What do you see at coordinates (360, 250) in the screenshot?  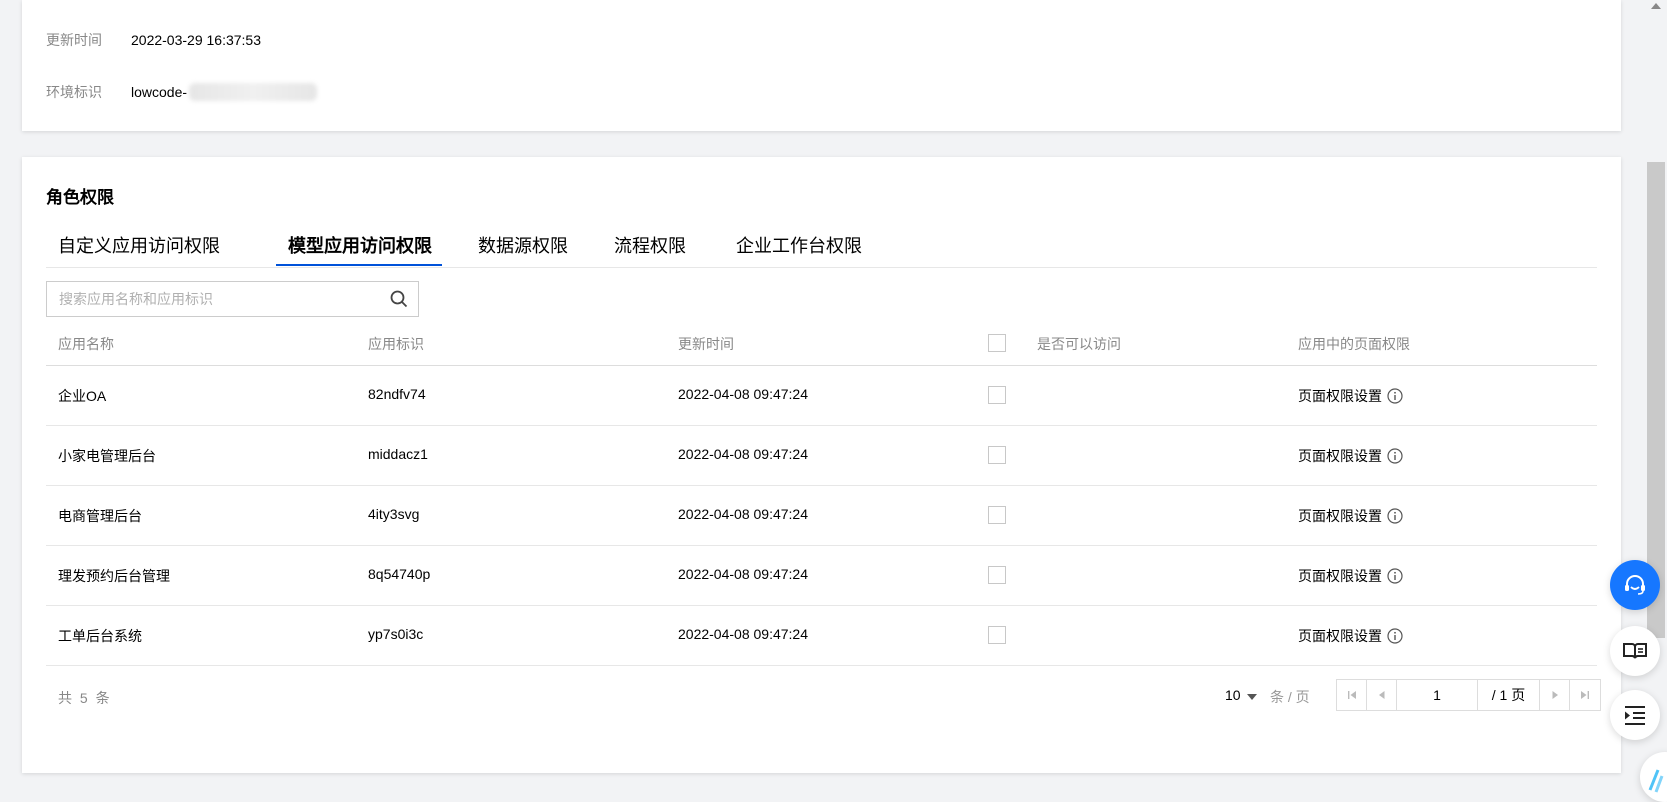 I see `tab-model-app-access: 模型应用访问权限` at bounding box center [360, 250].